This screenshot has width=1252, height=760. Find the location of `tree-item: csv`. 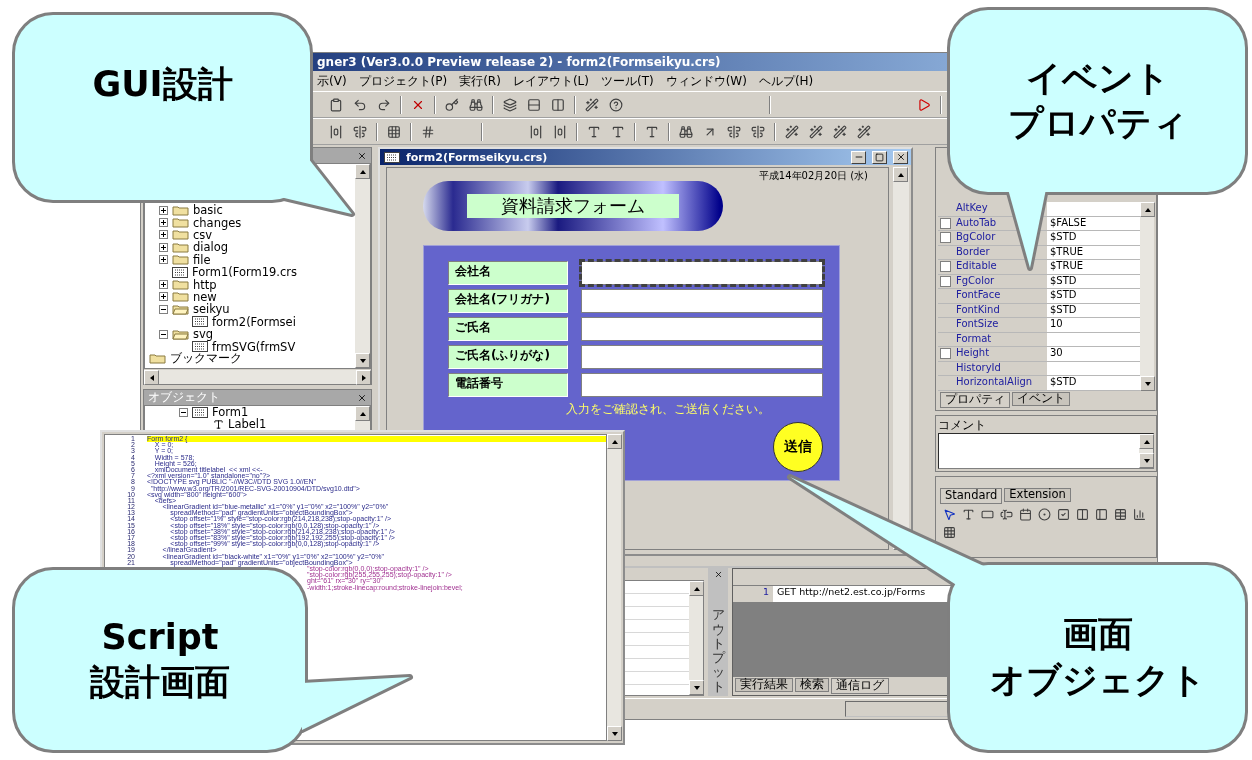

tree-item: csv is located at coordinates (203, 235).